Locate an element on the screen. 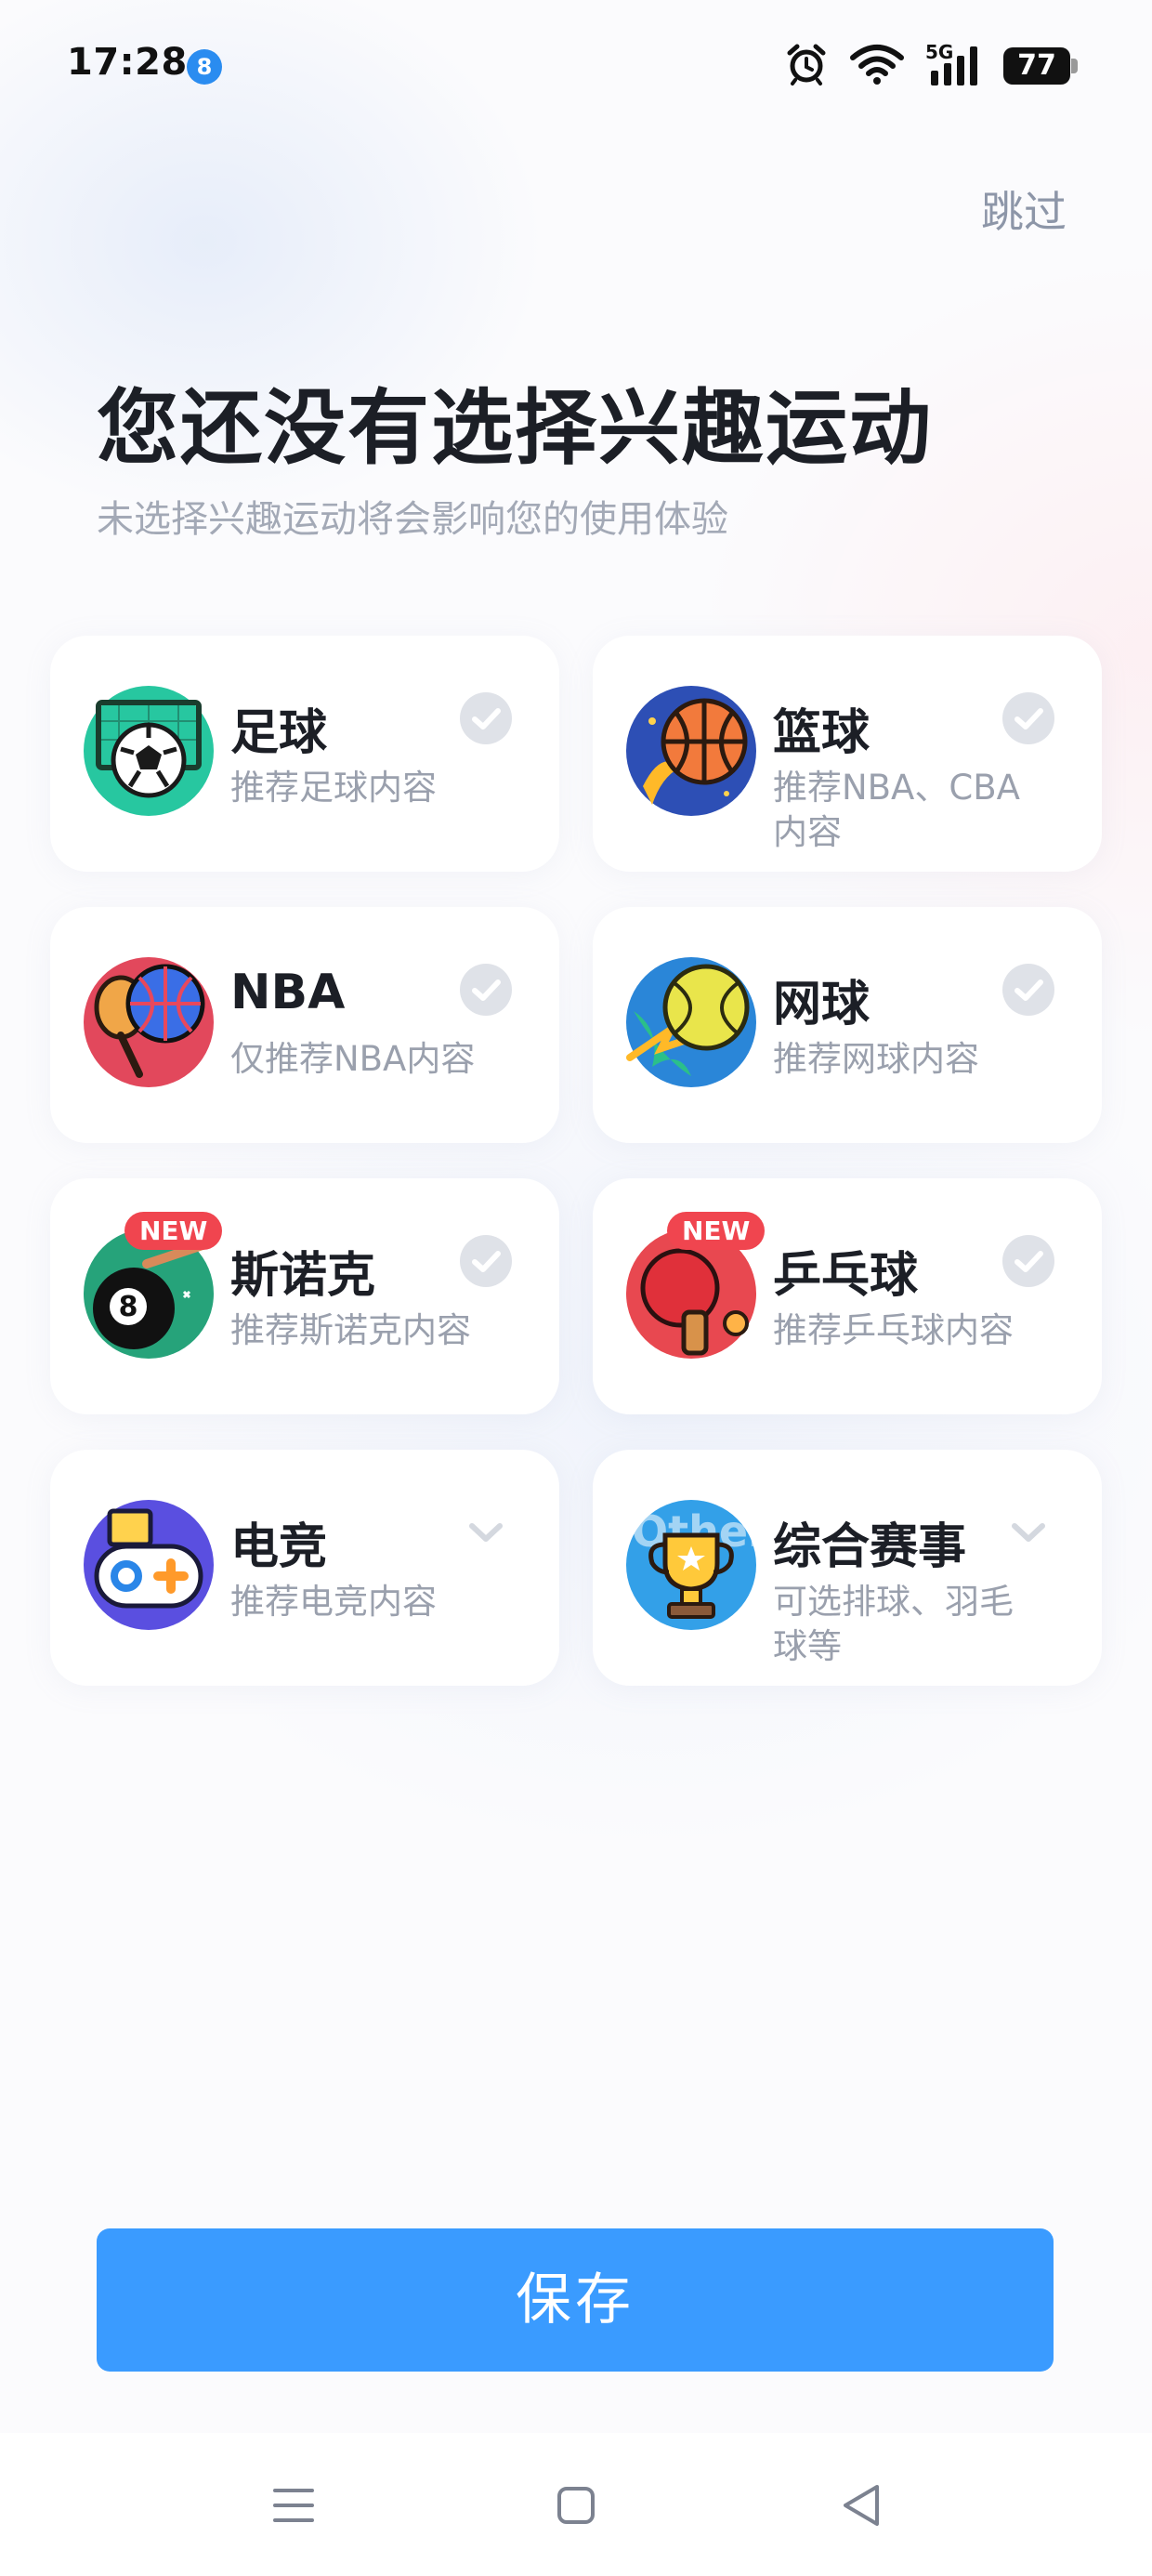  sport-name: 电竞 is located at coordinates (279, 1547).